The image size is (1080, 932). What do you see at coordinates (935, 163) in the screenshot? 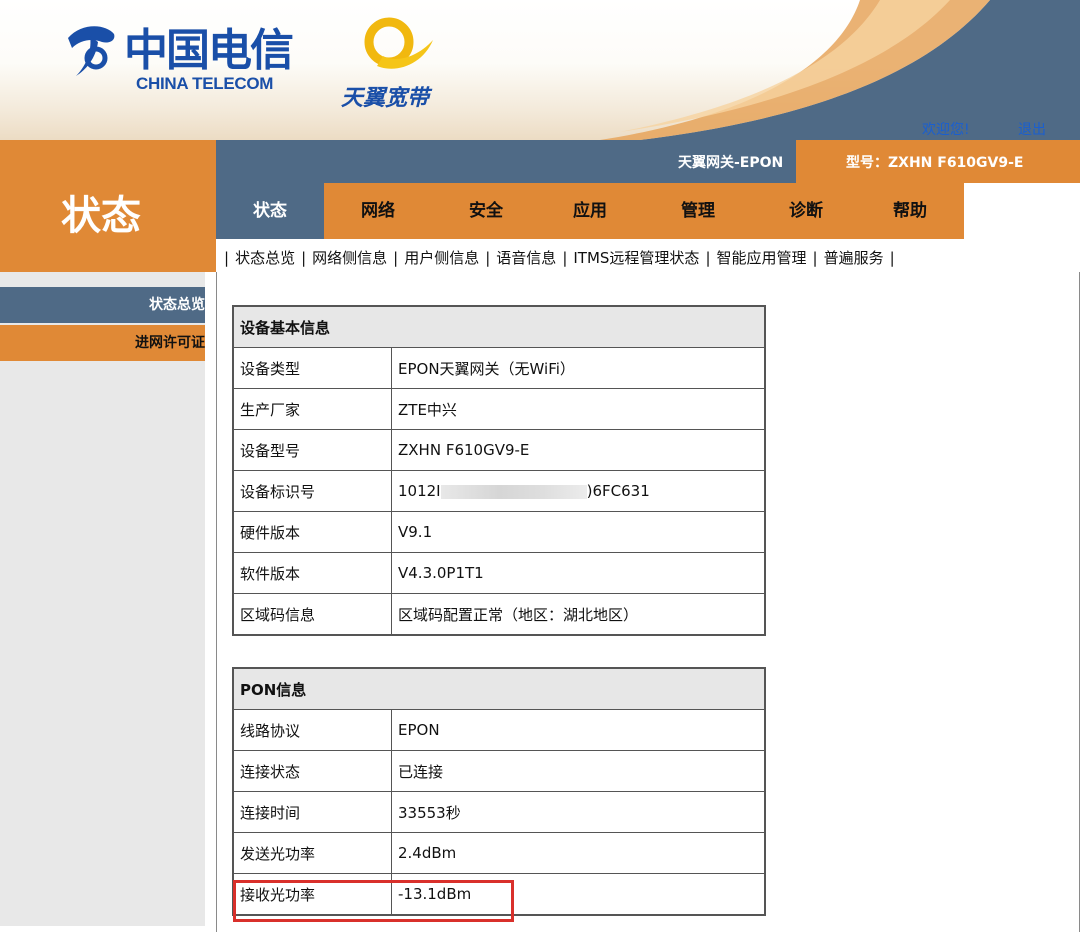
I see `model-text: 型号：ZXHN F610GV9-E` at bounding box center [935, 163].